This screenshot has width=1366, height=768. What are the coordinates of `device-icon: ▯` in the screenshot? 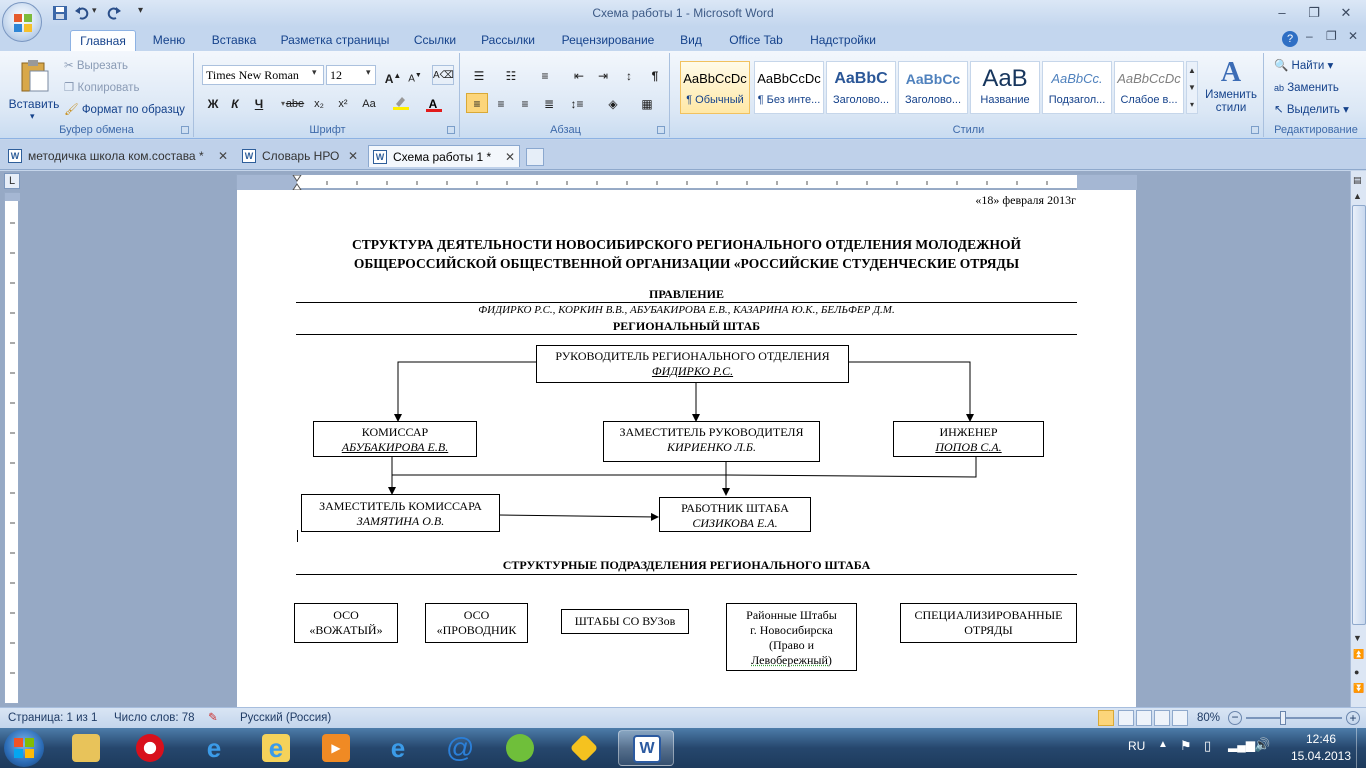 It's located at (1207, 746).